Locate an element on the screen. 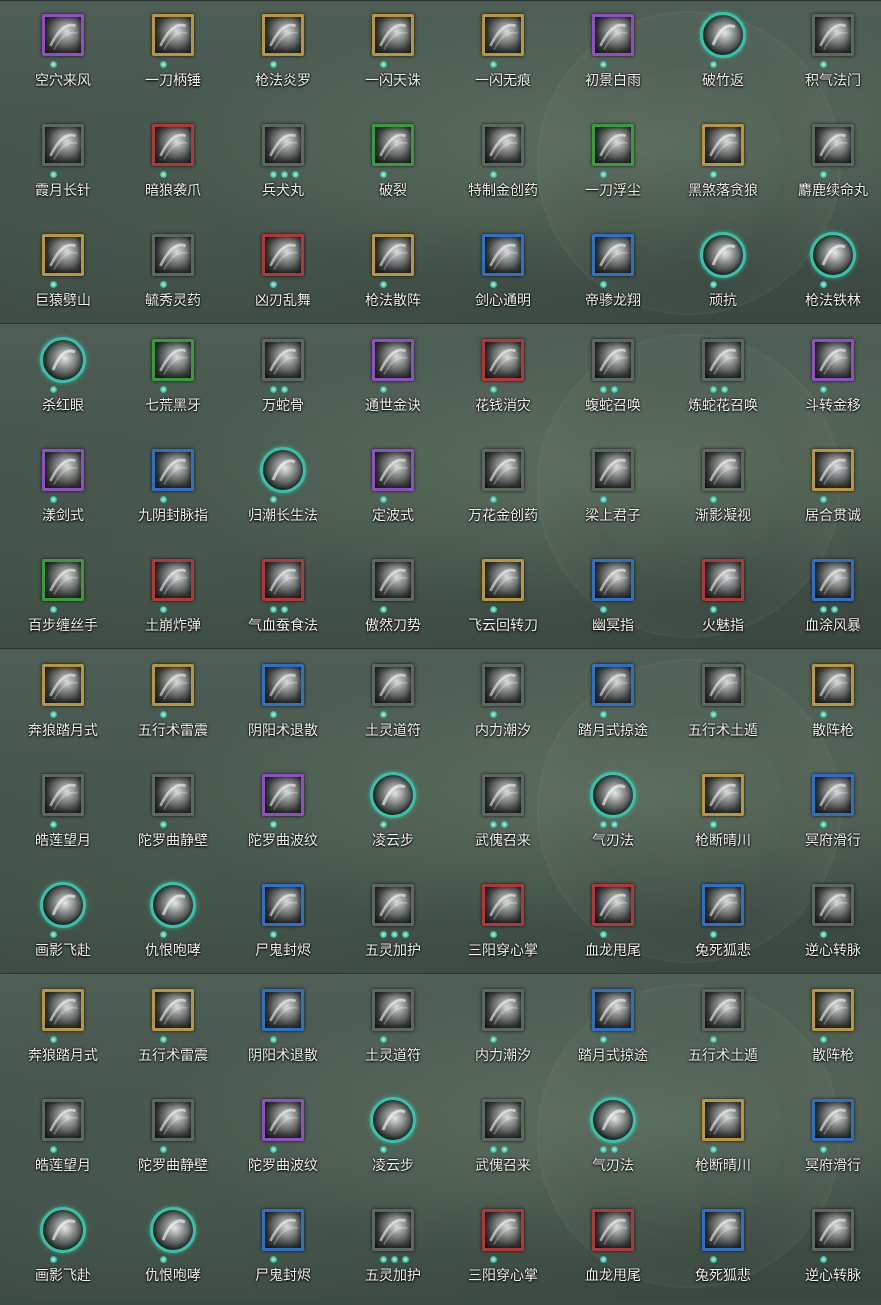  skill-slot: 蝮蛇召唤 is located at coordinates (613, 380).